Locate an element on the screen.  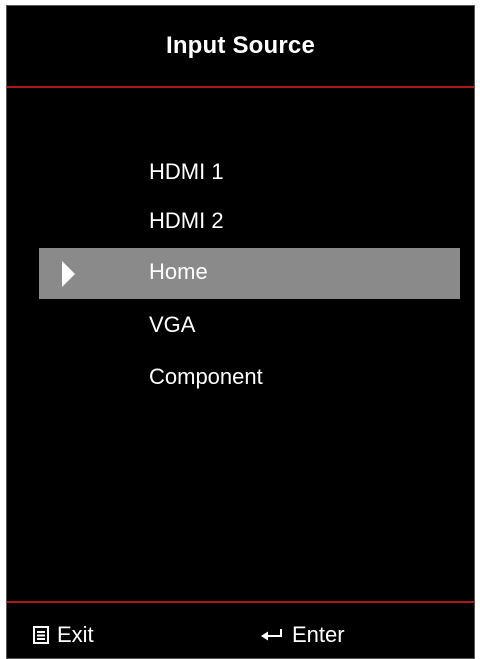
title-divider is located at coordinates (240, 87).